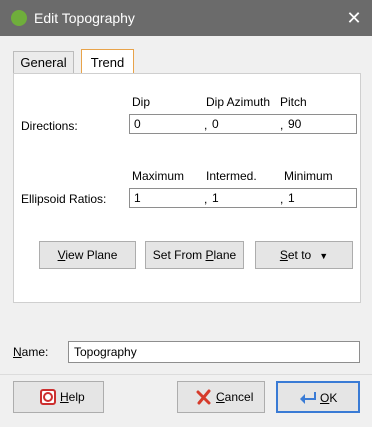  Describe the element at coordinates (137, 198) in the screenshot. I see `maximum-value: 1` at that location.